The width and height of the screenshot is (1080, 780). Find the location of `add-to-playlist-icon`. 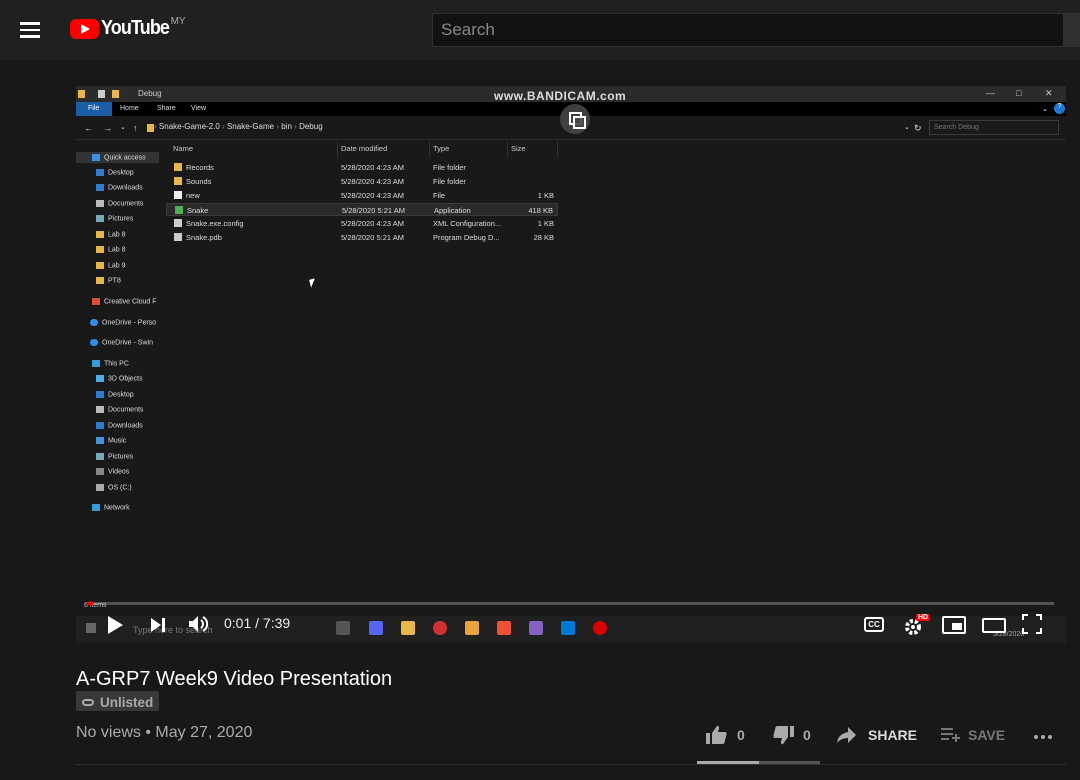

add-to-playlist-icon is located at coordinates (950, 735).